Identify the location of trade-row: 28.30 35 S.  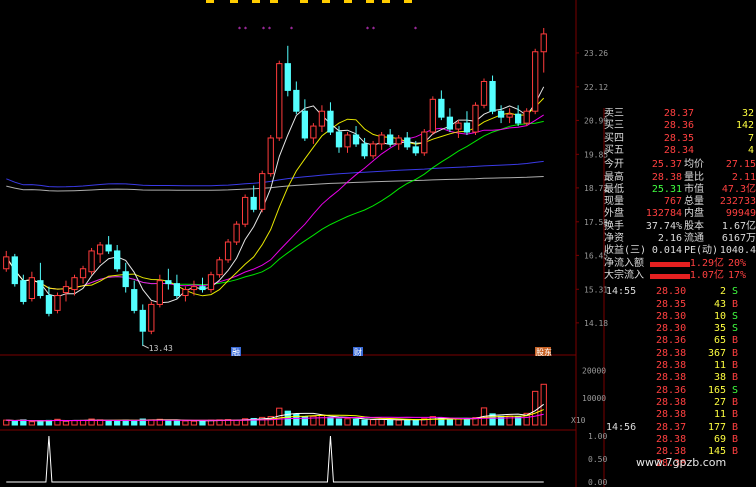
(680, 329).